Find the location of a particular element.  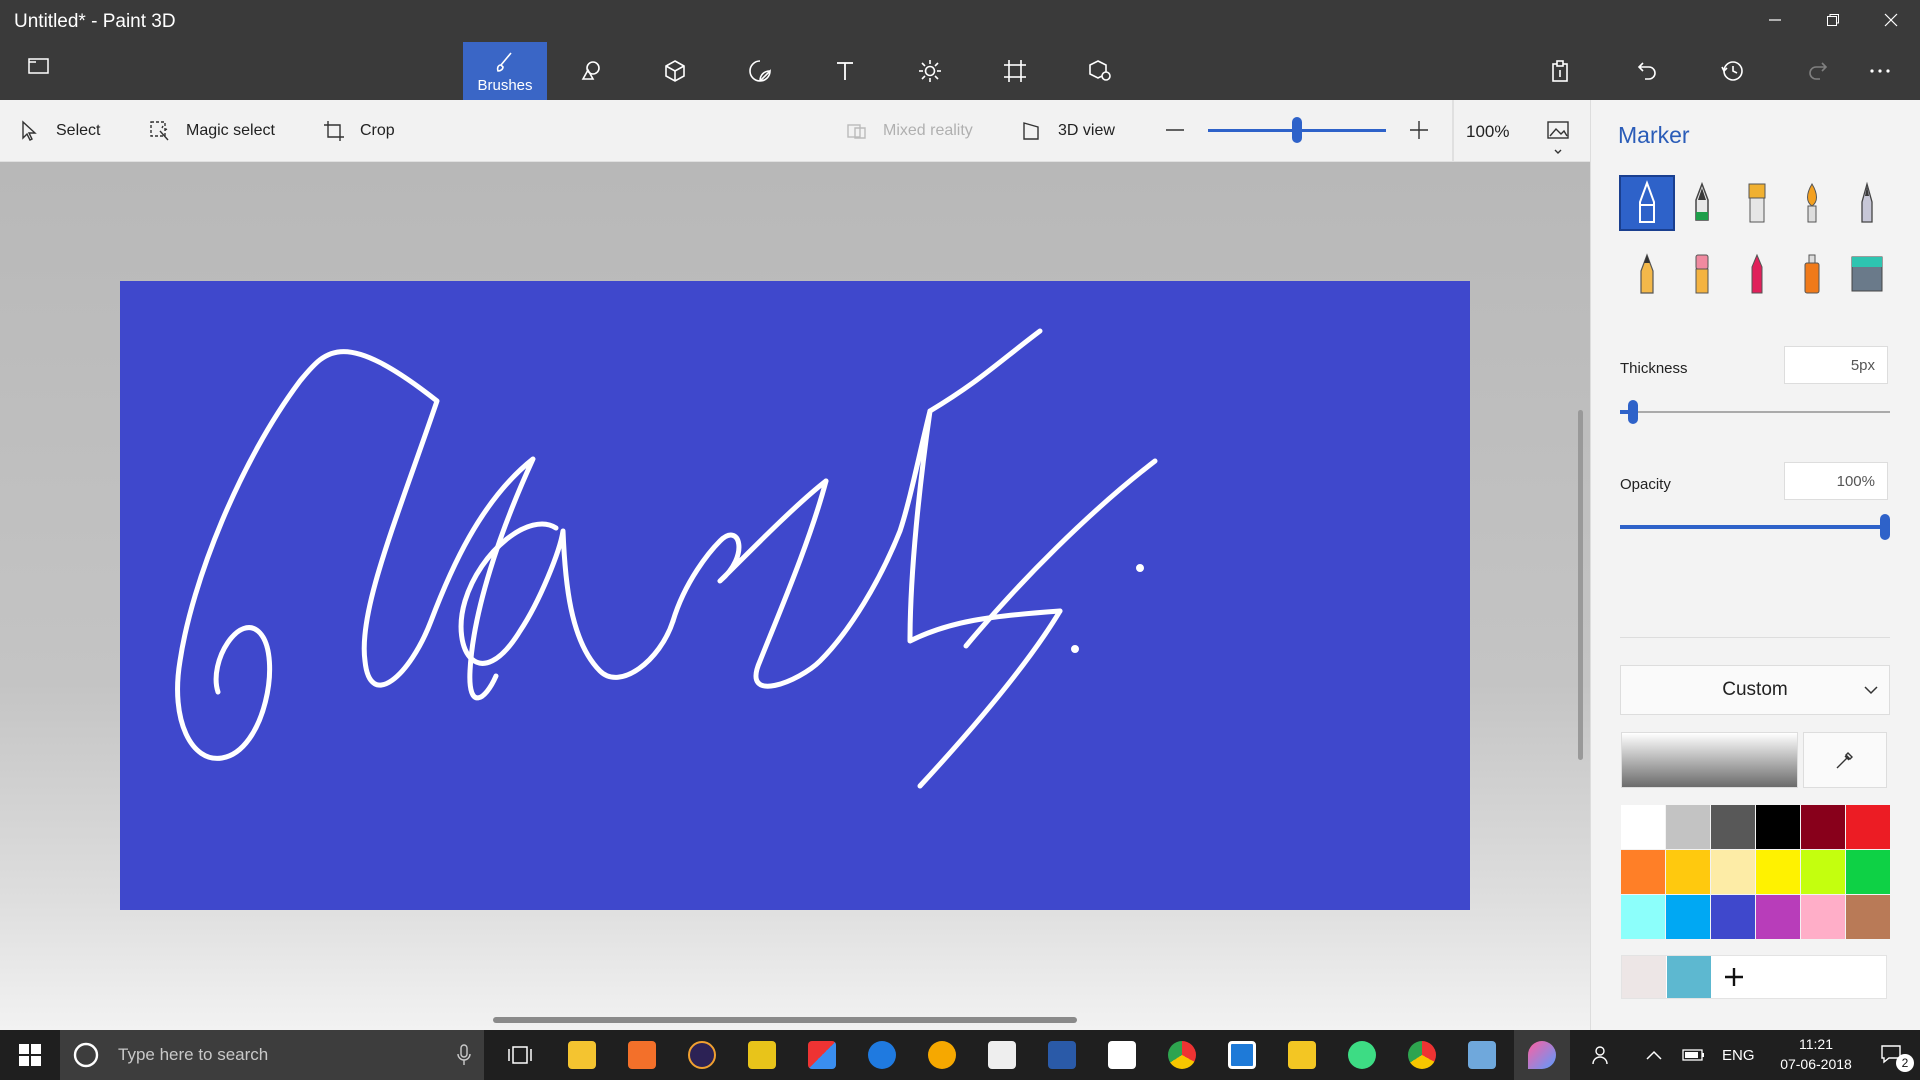

zoom-slider-thumb is located at coordinates (1297, 130).